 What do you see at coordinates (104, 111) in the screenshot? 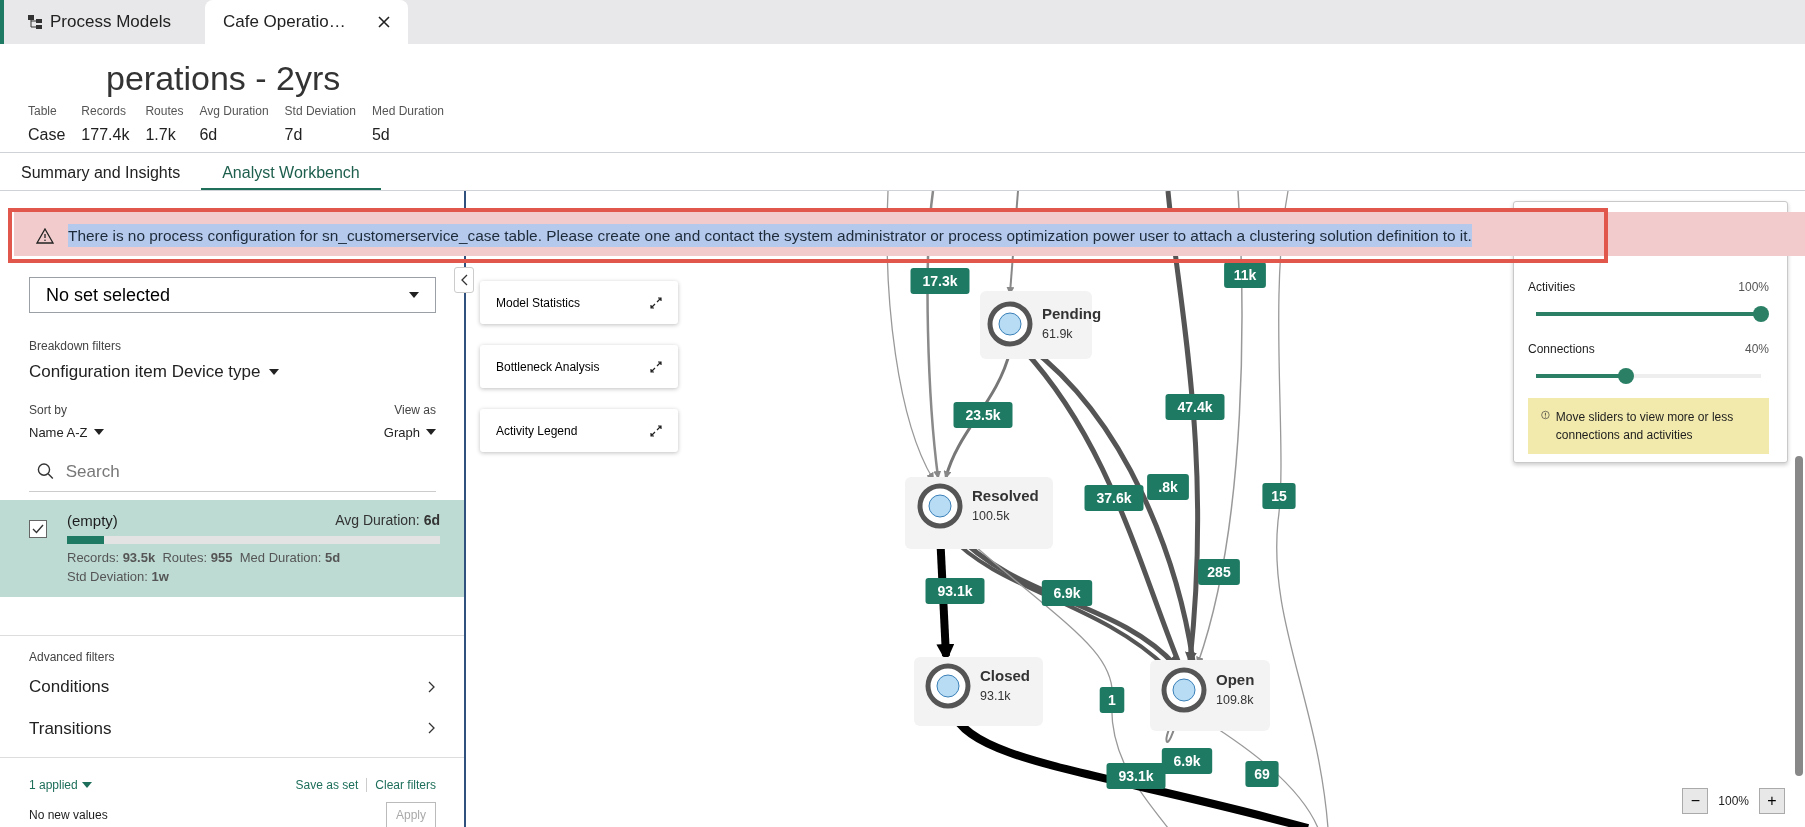
I see `stat-label: Records` at bounding box center [104, 111].